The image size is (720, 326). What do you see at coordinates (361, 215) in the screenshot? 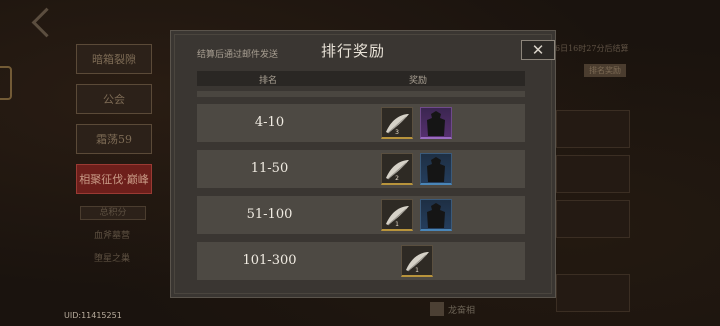
I see `rank-row: 51-100 1` at bounding box center [361, 215].